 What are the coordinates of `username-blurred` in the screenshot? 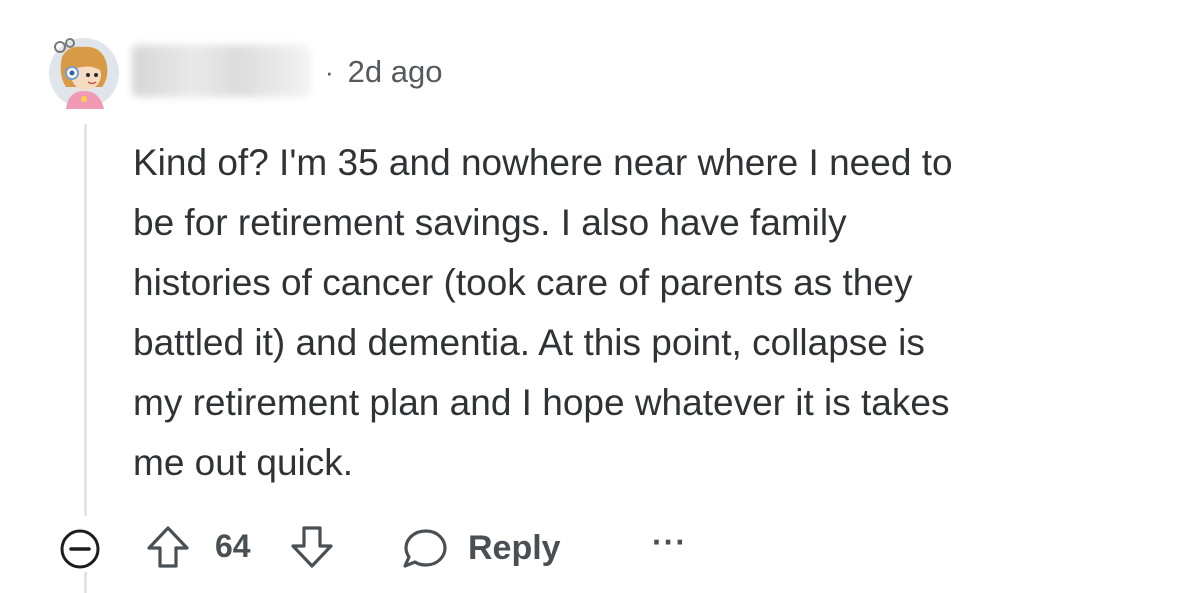 It's located at (221, 71).